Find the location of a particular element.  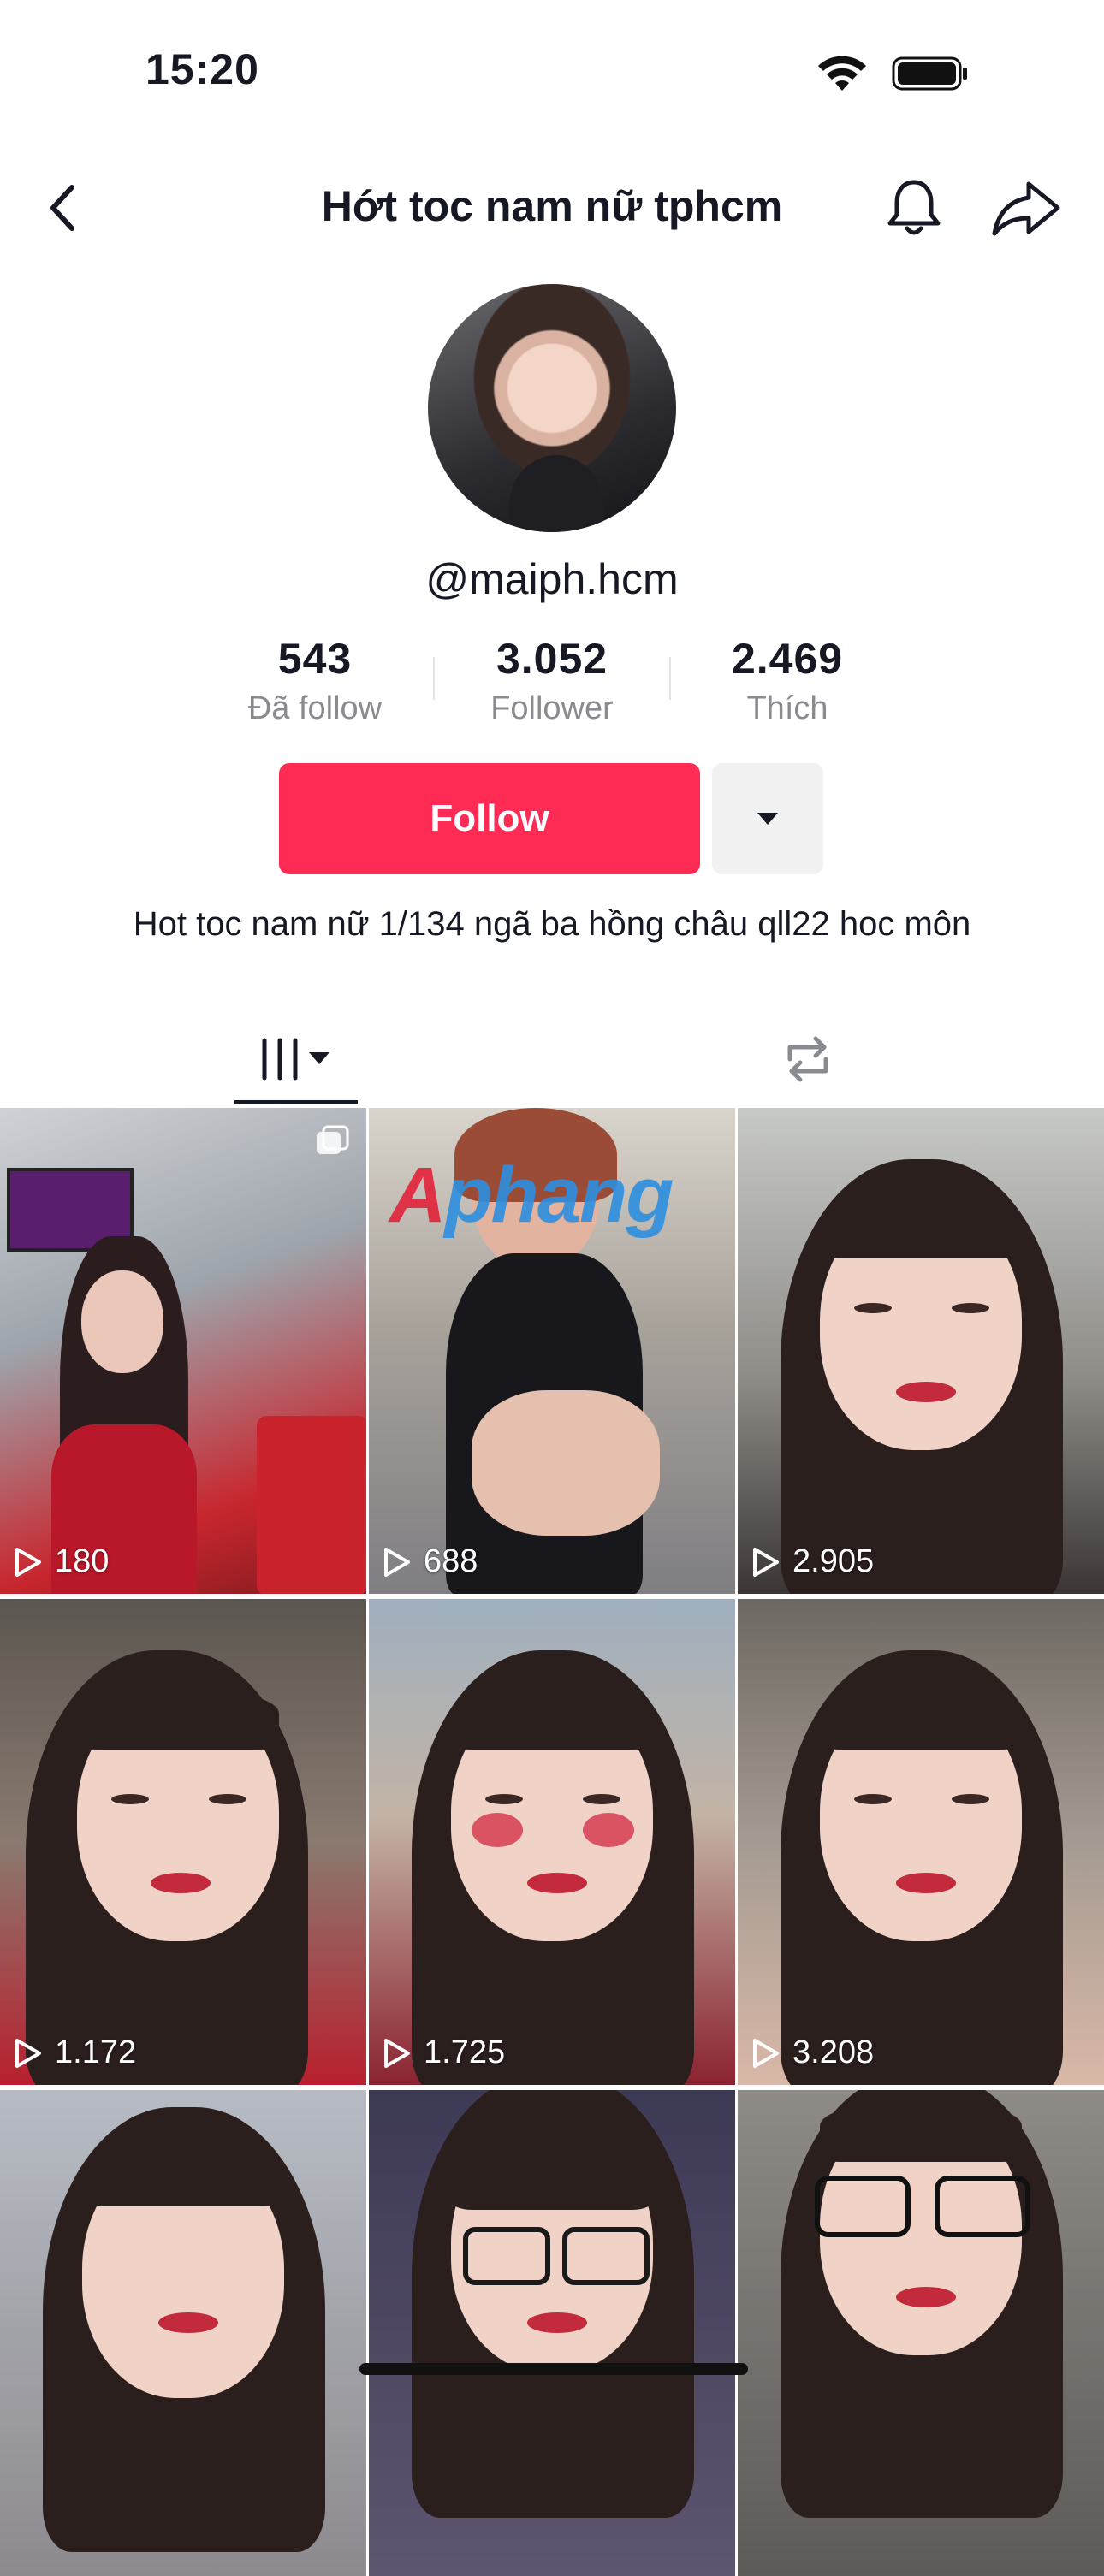

view-count-value: 180 is located at coordinates (82, 1561).